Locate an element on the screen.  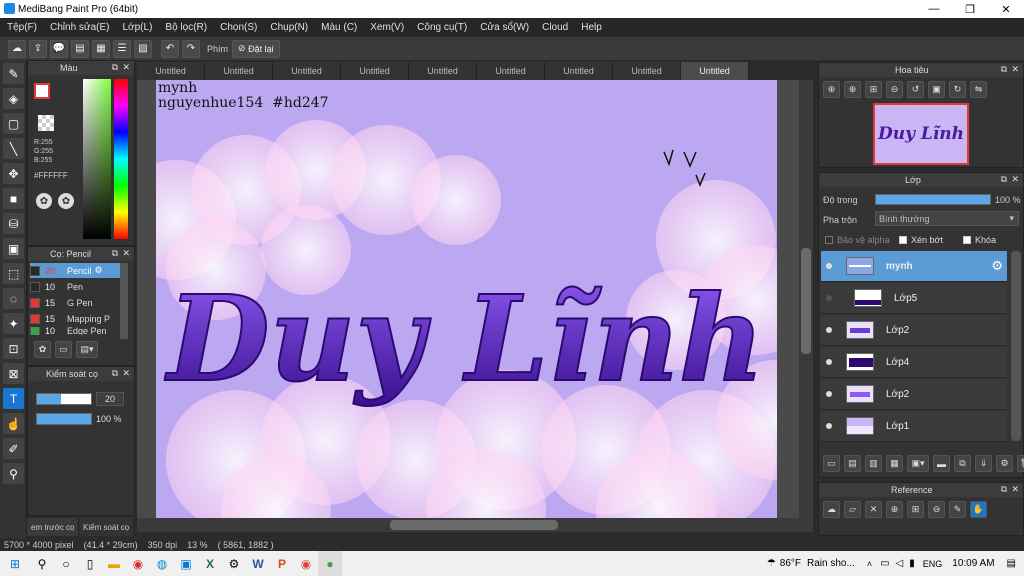
windows-start-icon: ⊞ is located at coordinates (15, 563).